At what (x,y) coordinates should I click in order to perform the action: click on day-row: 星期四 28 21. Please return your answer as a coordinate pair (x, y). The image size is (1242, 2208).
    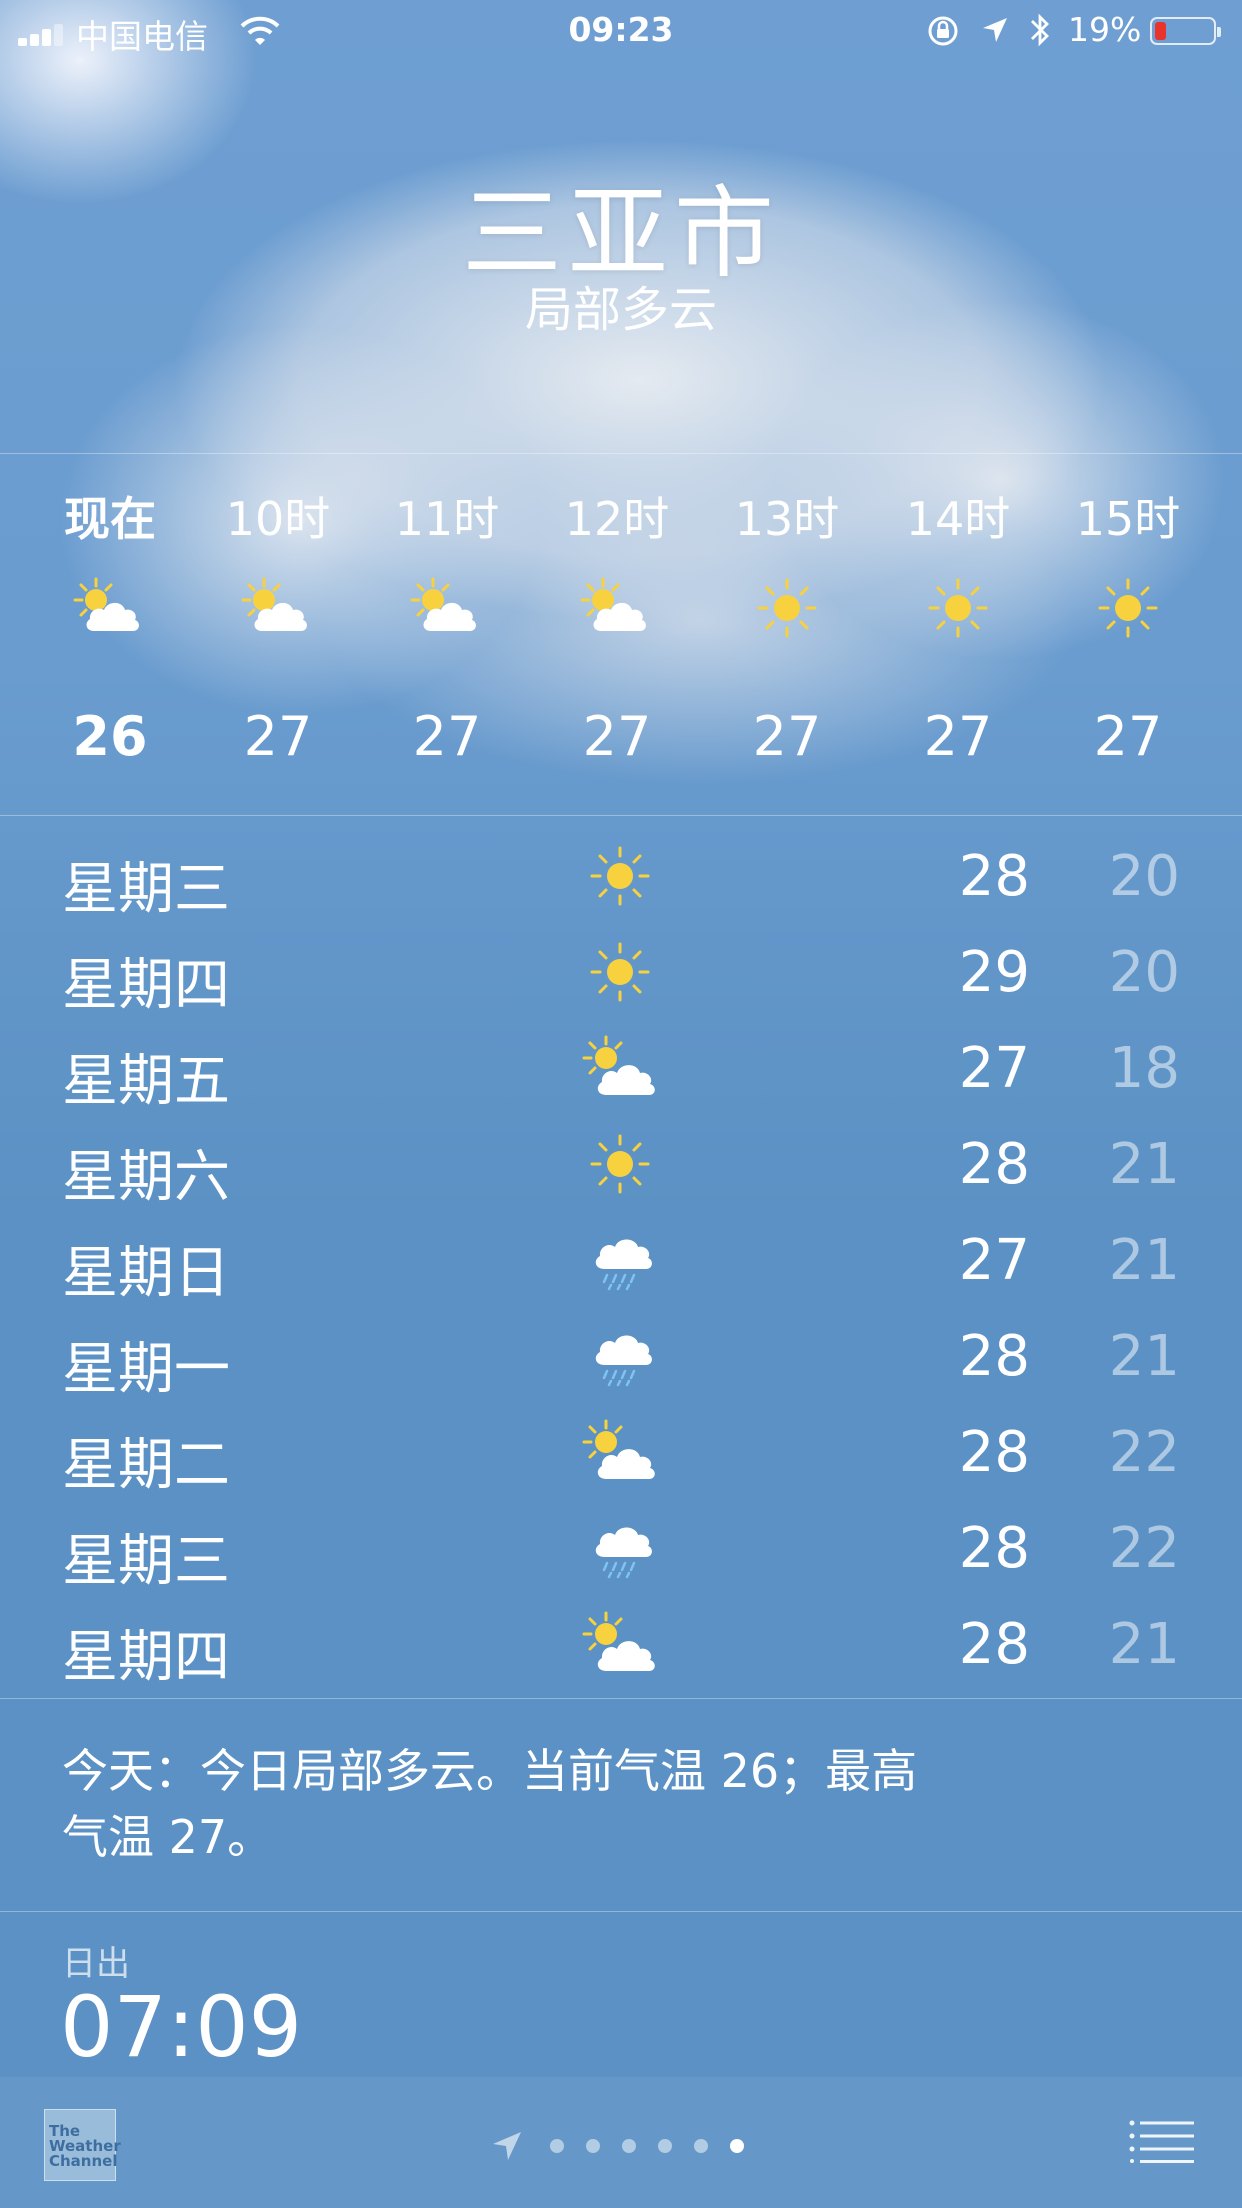
    Looking at the image, I should click on (621, 1646).